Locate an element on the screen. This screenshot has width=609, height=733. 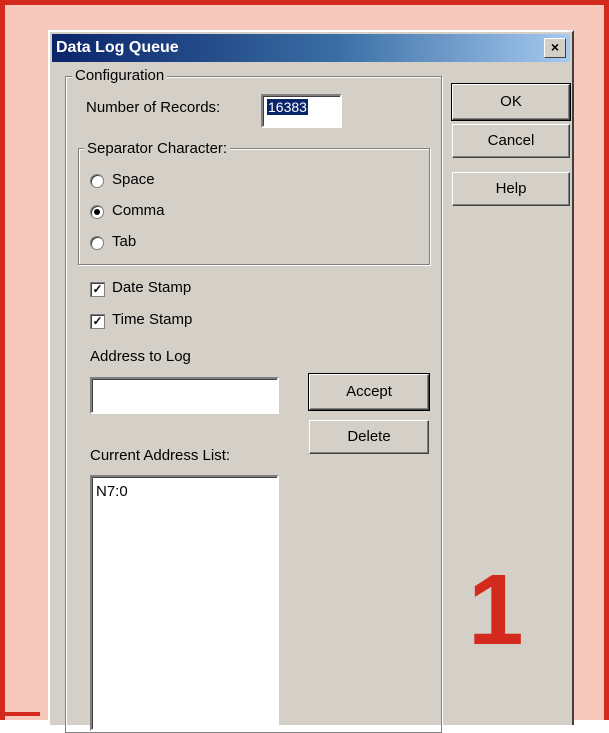
time-stamp-checkbox: ✓ is located at coordinates (97, 321).